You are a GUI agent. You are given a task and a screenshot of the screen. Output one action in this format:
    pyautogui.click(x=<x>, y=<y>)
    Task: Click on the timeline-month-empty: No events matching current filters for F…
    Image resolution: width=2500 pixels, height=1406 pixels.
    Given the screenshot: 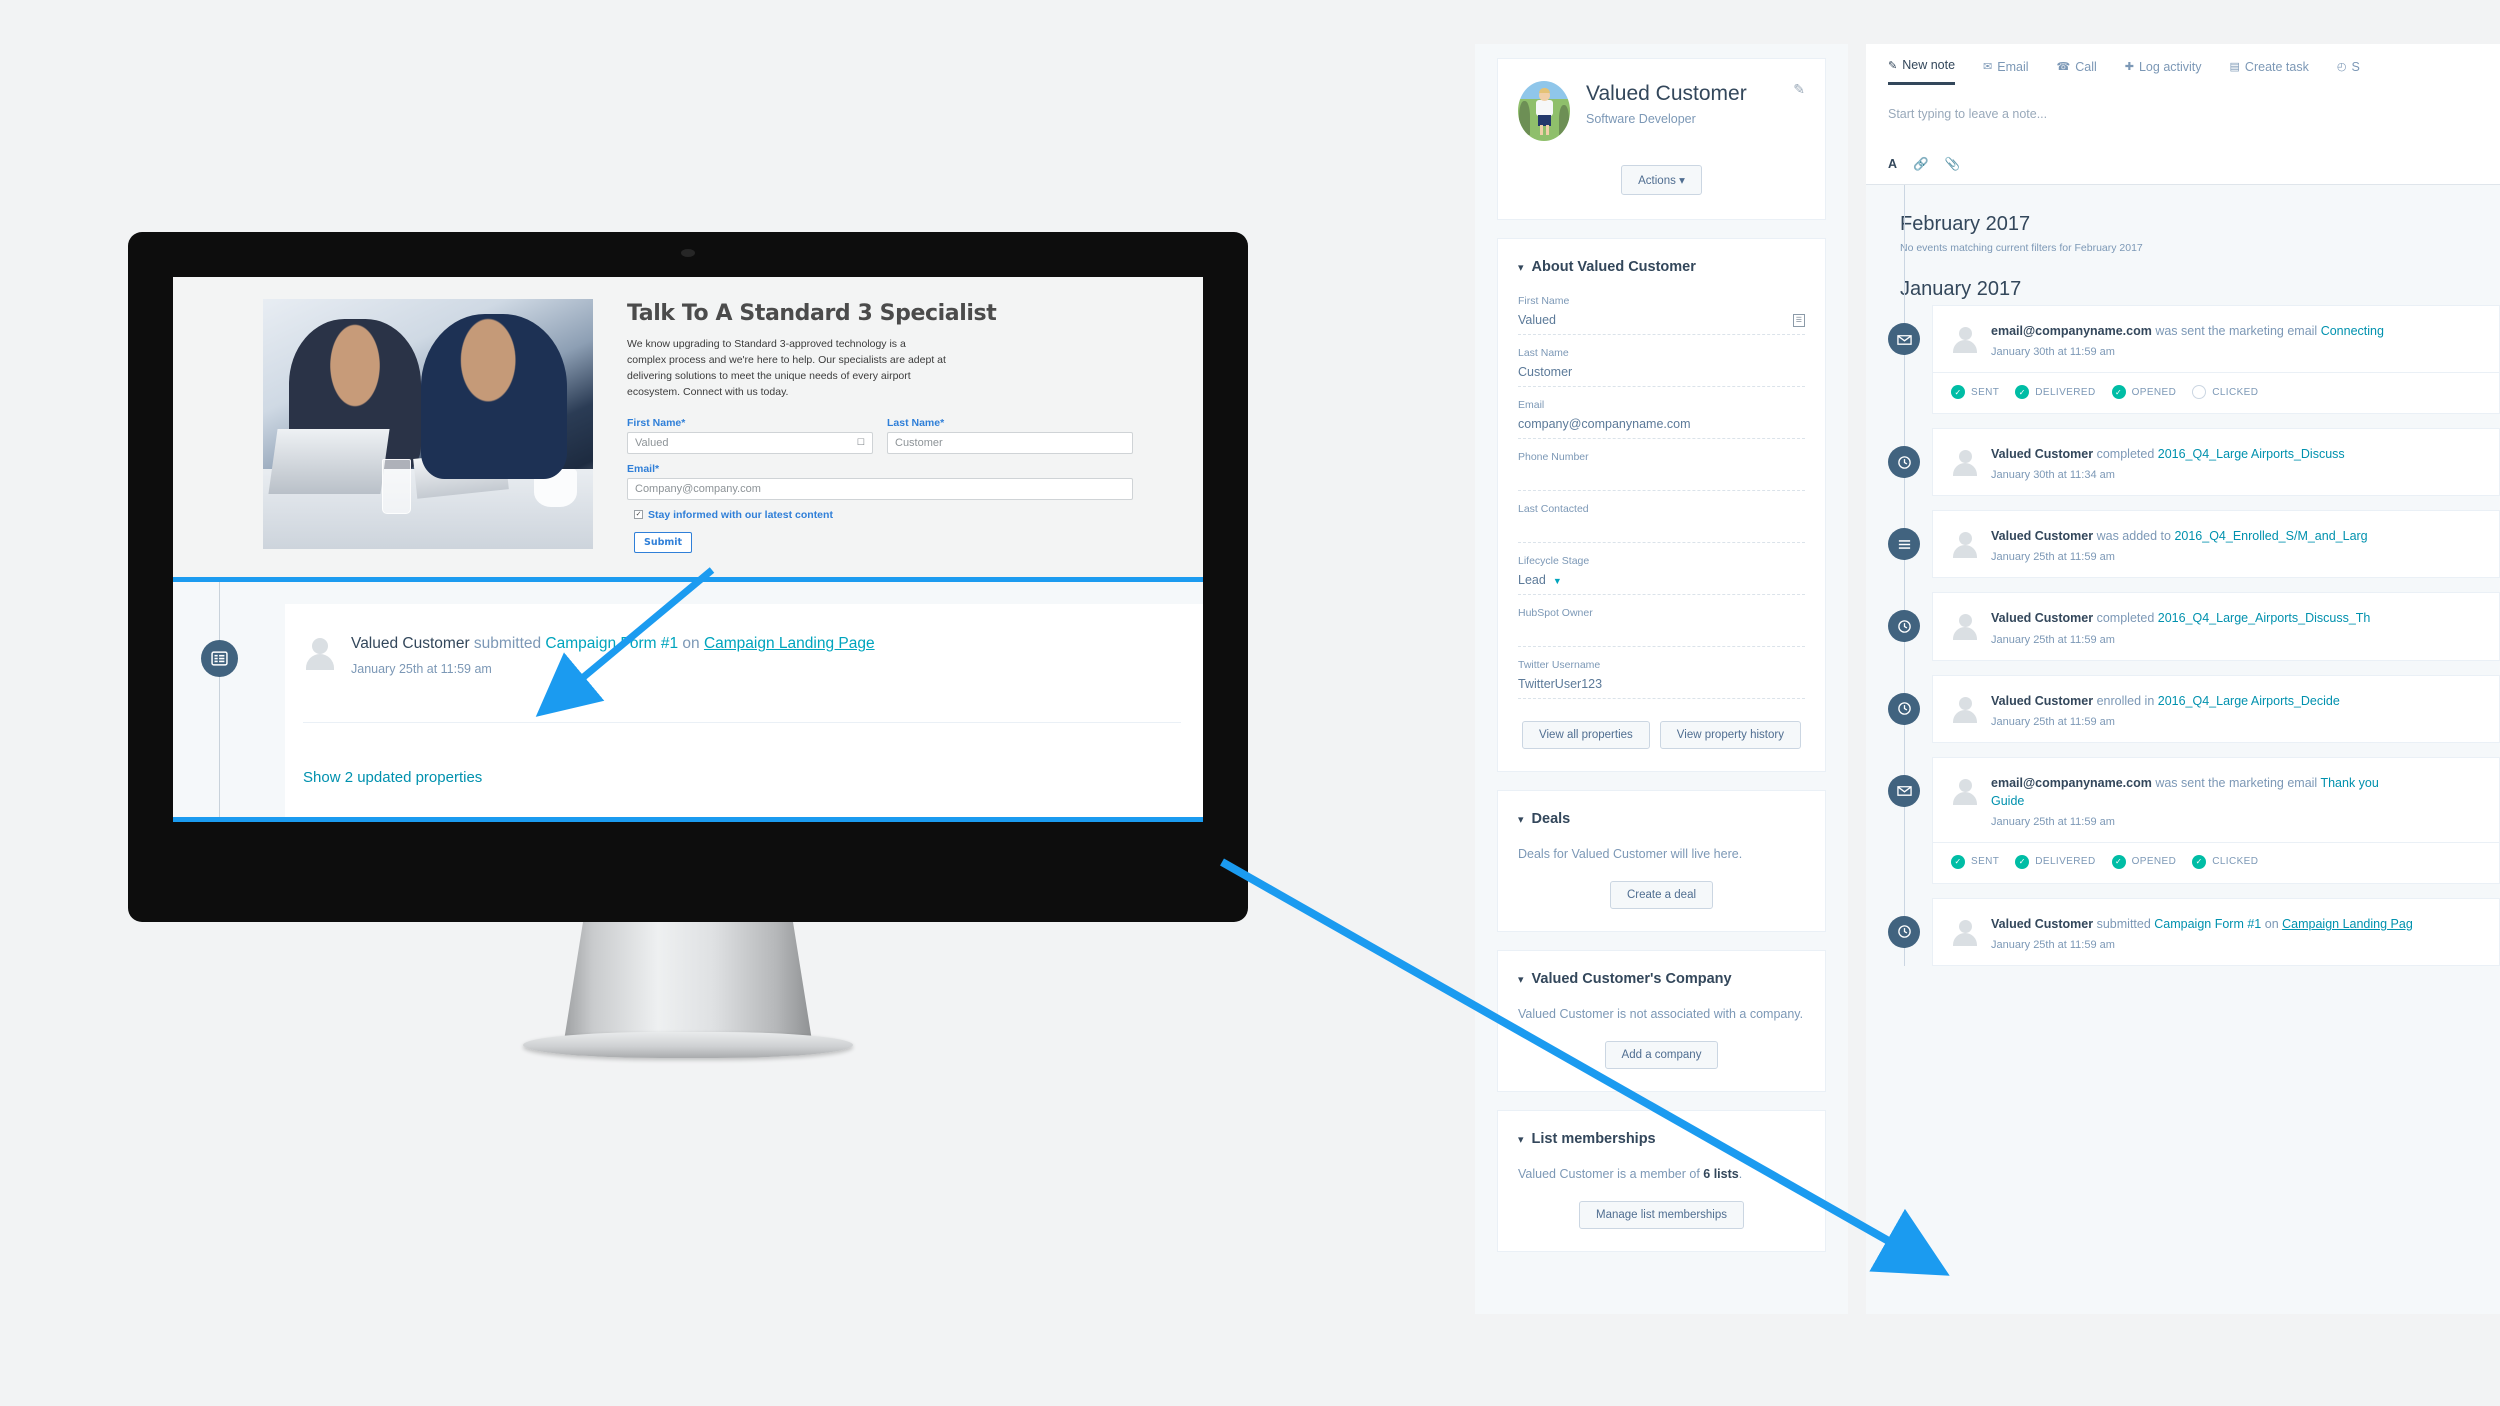 What is the action you would take?
    pyautogui.click(x=2021, y=248)
    